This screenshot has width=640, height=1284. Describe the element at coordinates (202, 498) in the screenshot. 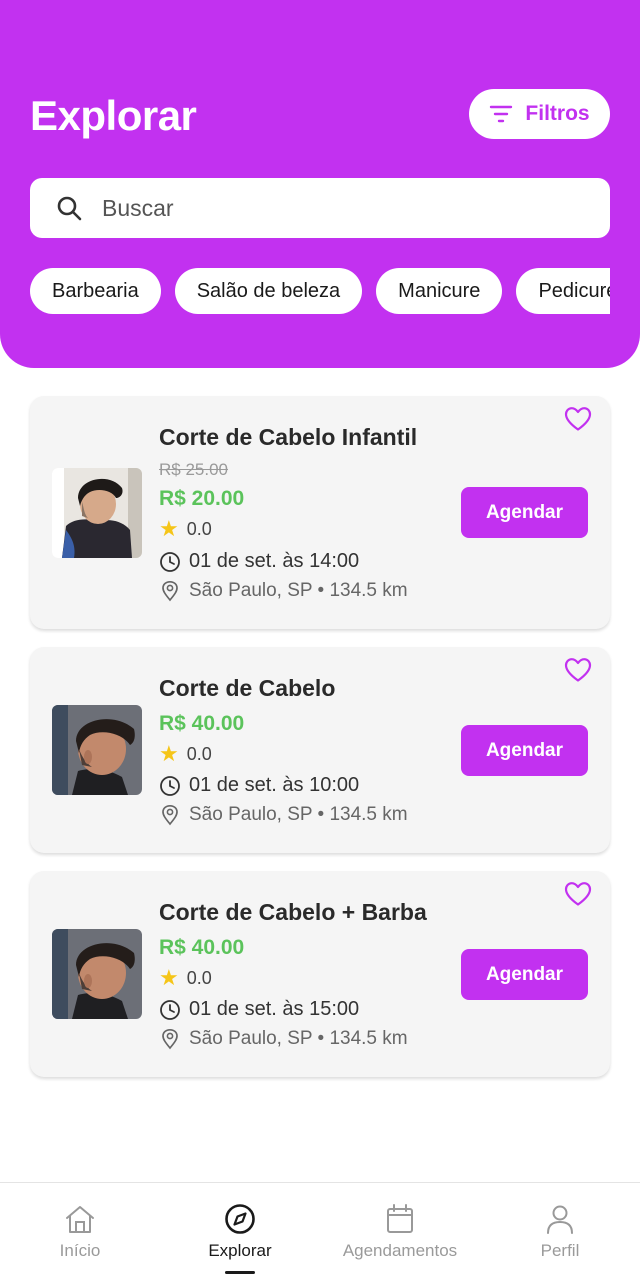

I see `service-price: R$ 20.00` at that location.